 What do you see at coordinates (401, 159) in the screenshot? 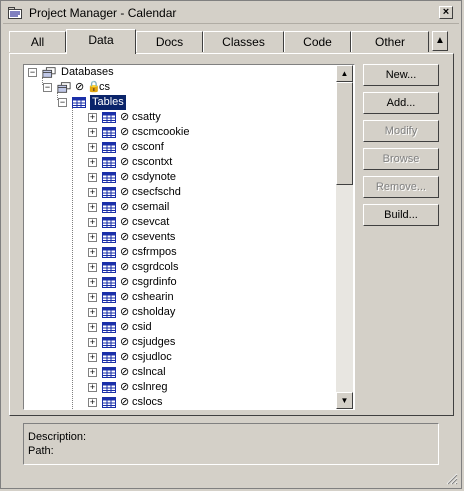
I see `browse-button: Browse` at bounding box center [401, 159].